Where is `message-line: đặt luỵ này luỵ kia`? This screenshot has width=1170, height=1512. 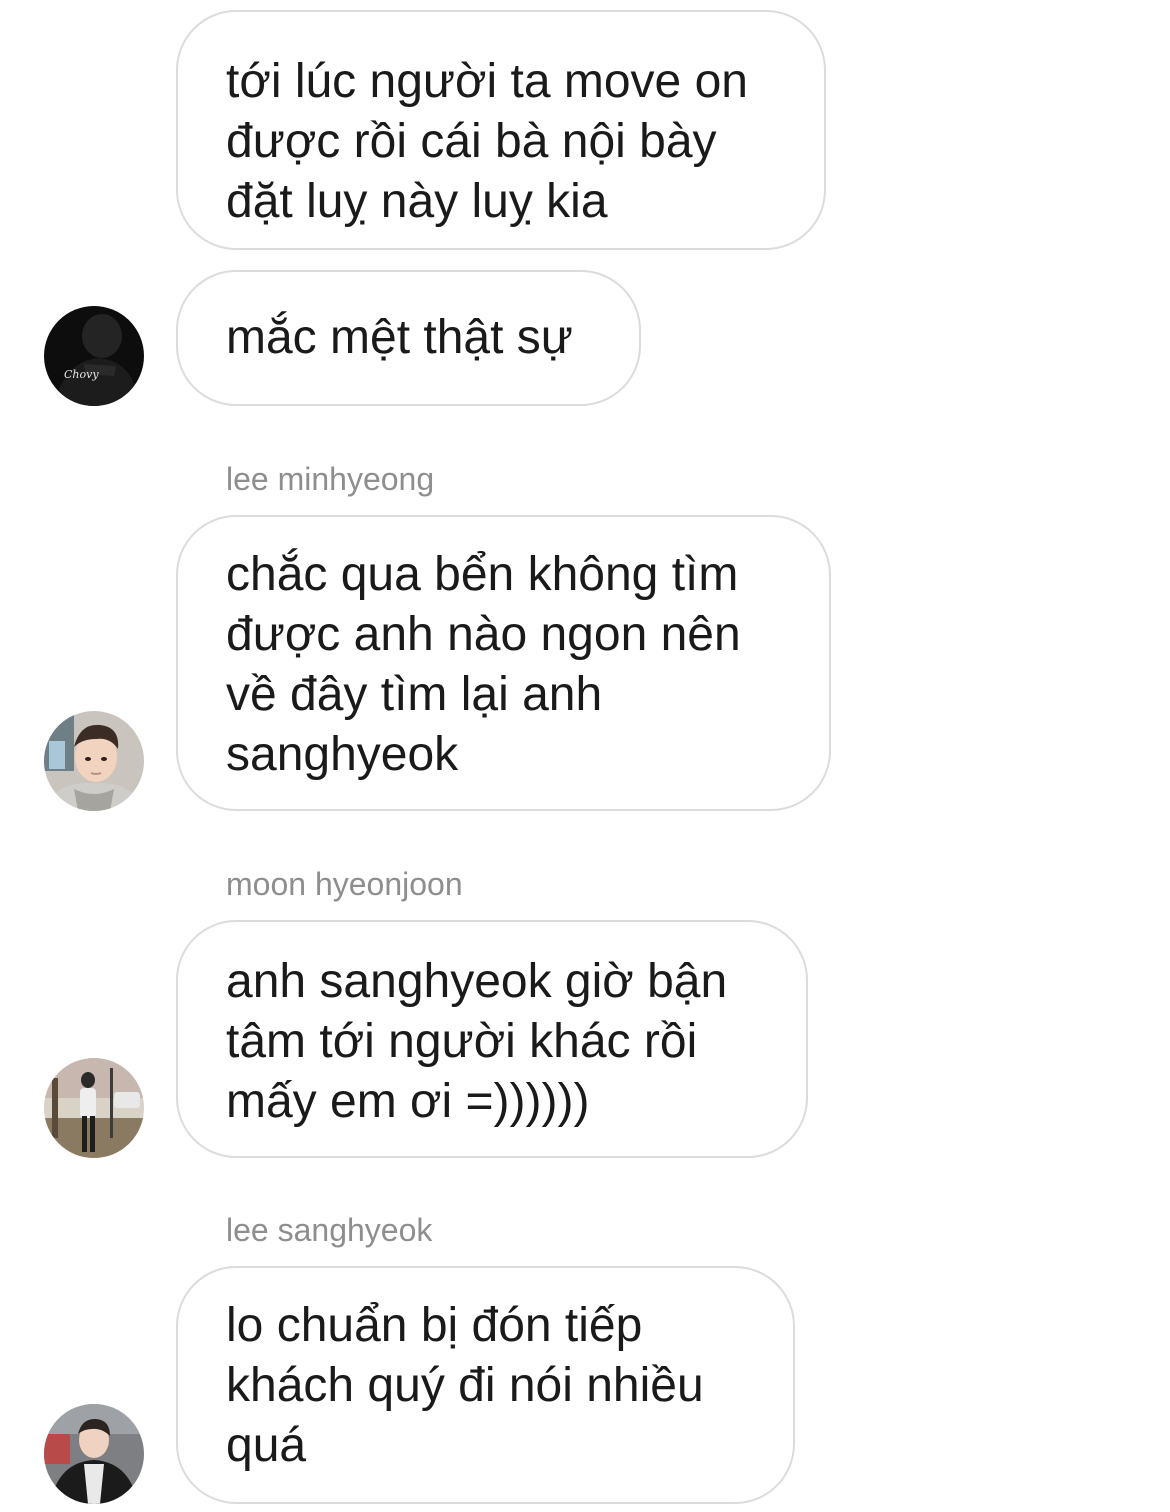
message-line: đặt luỵ này luỵ kia is located at coordinates (417, 201).